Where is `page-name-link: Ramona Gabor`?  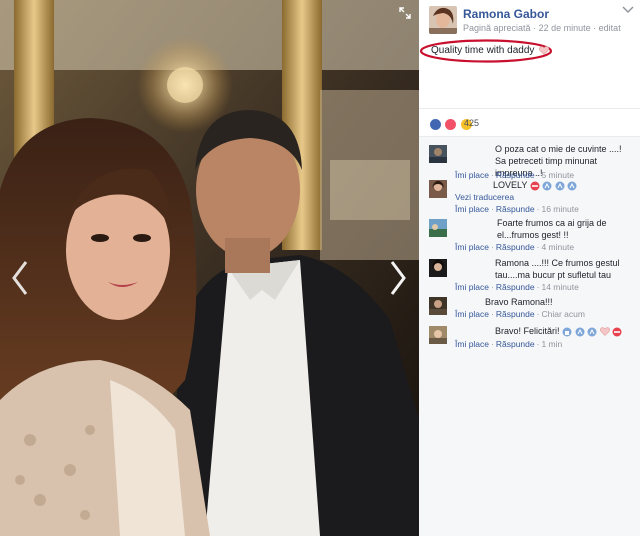 page-name-link: Ramona Gabor is located at coordinates (506, 14).